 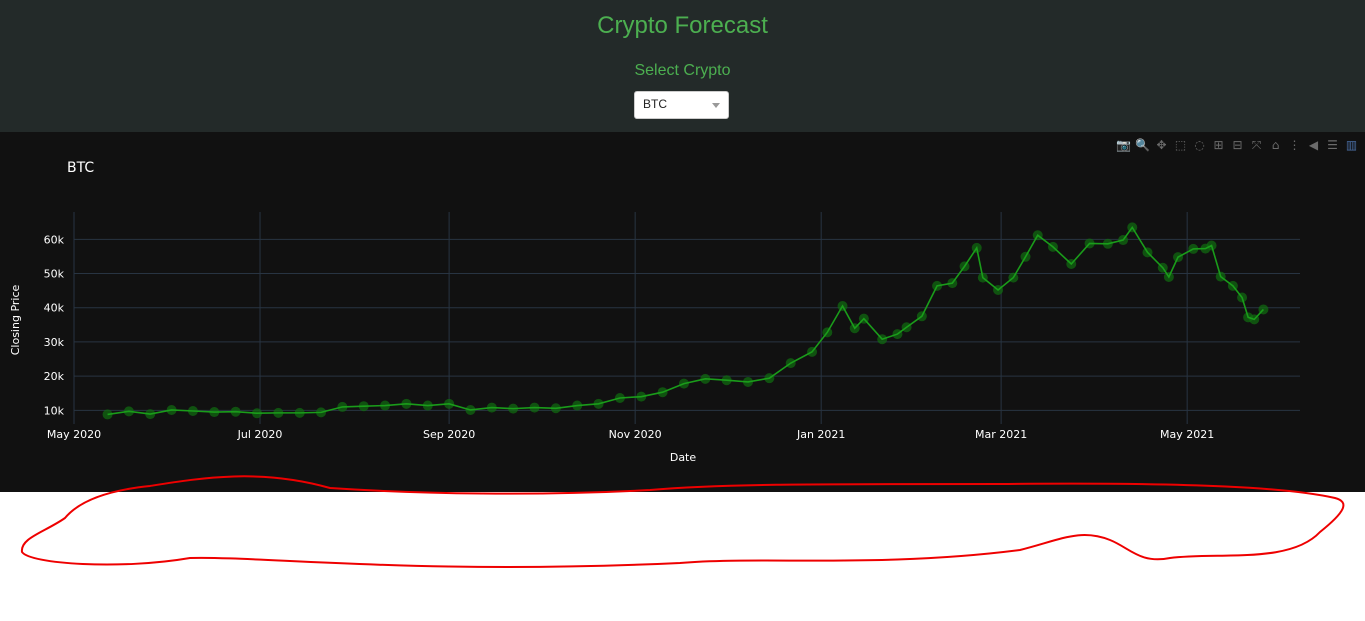 What do you see at coordinates (54, 376) in the screenshot?
I see `y-tick-label: 20k` at bounding box center [54, 376].